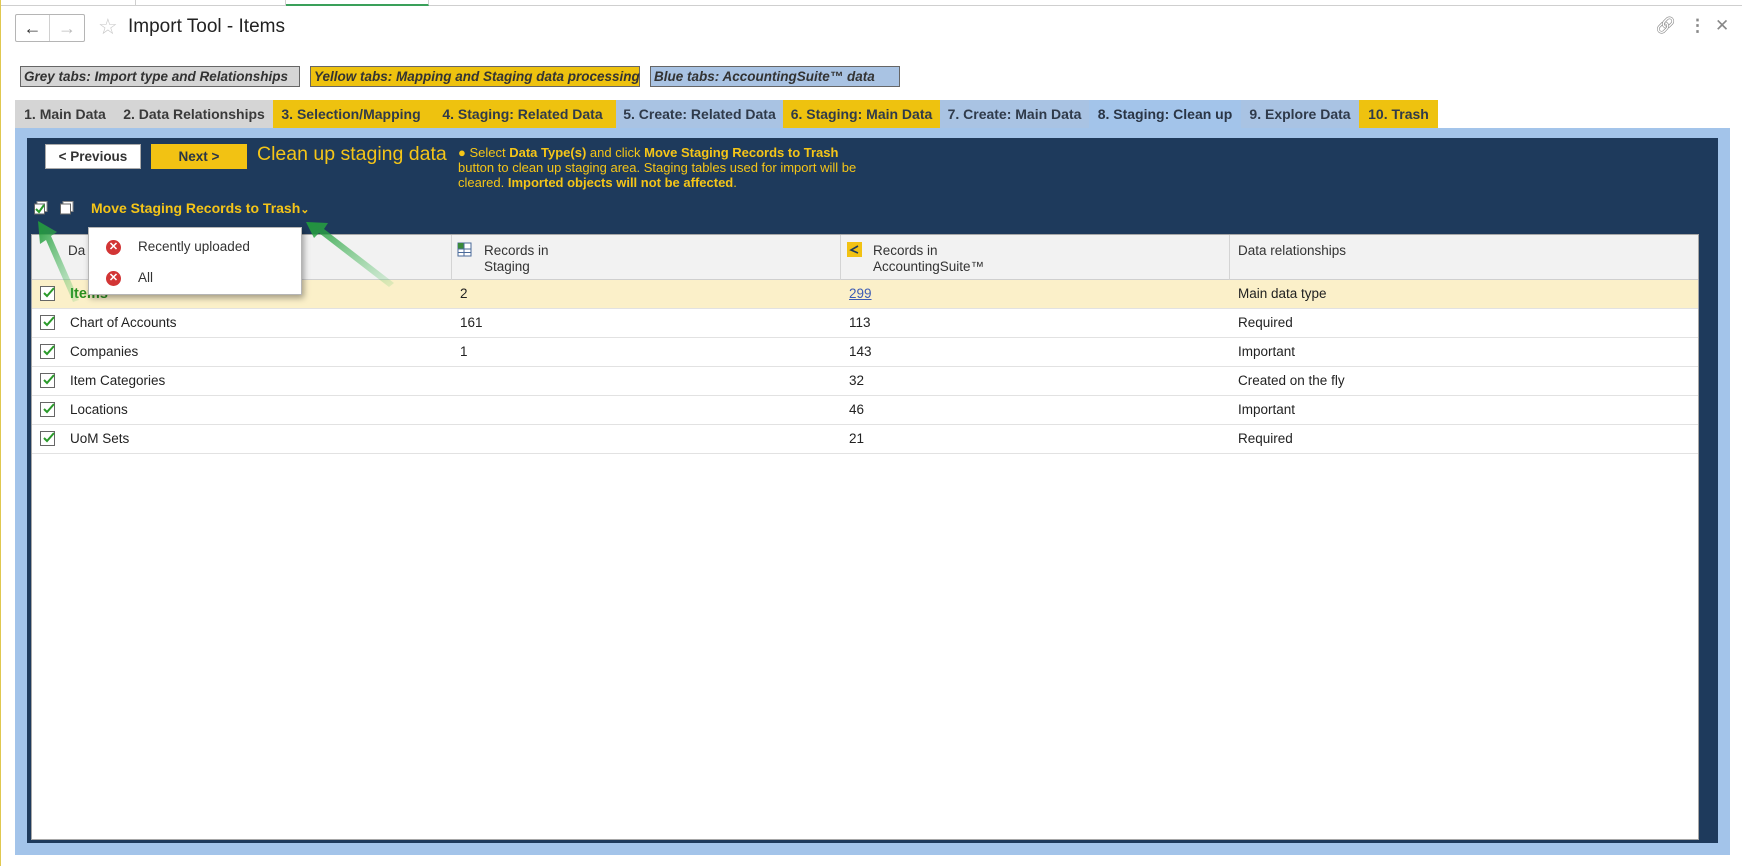 This screenshot has height=866, width=1742. What do you see at coordinates (548, 152) in the screenshot?
I see `help-strong-data-type: Data Type(s)` at bounding box center [548, 152].